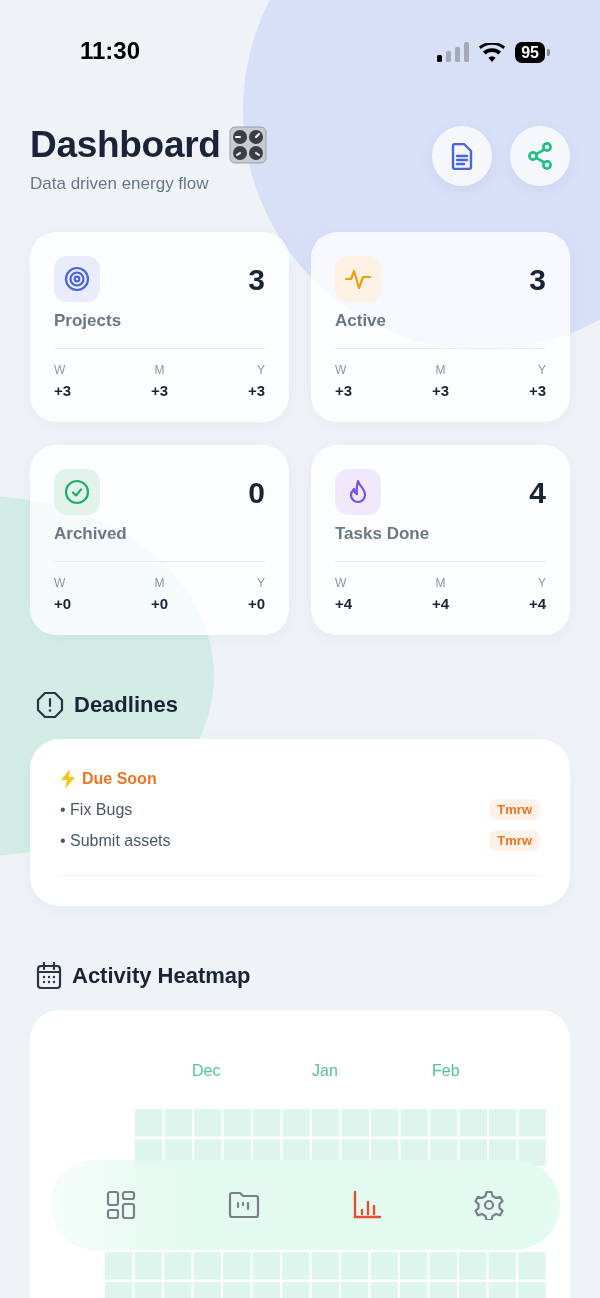  I want to click on page-subtitle: Data driven energy flow, so click(120, 184).